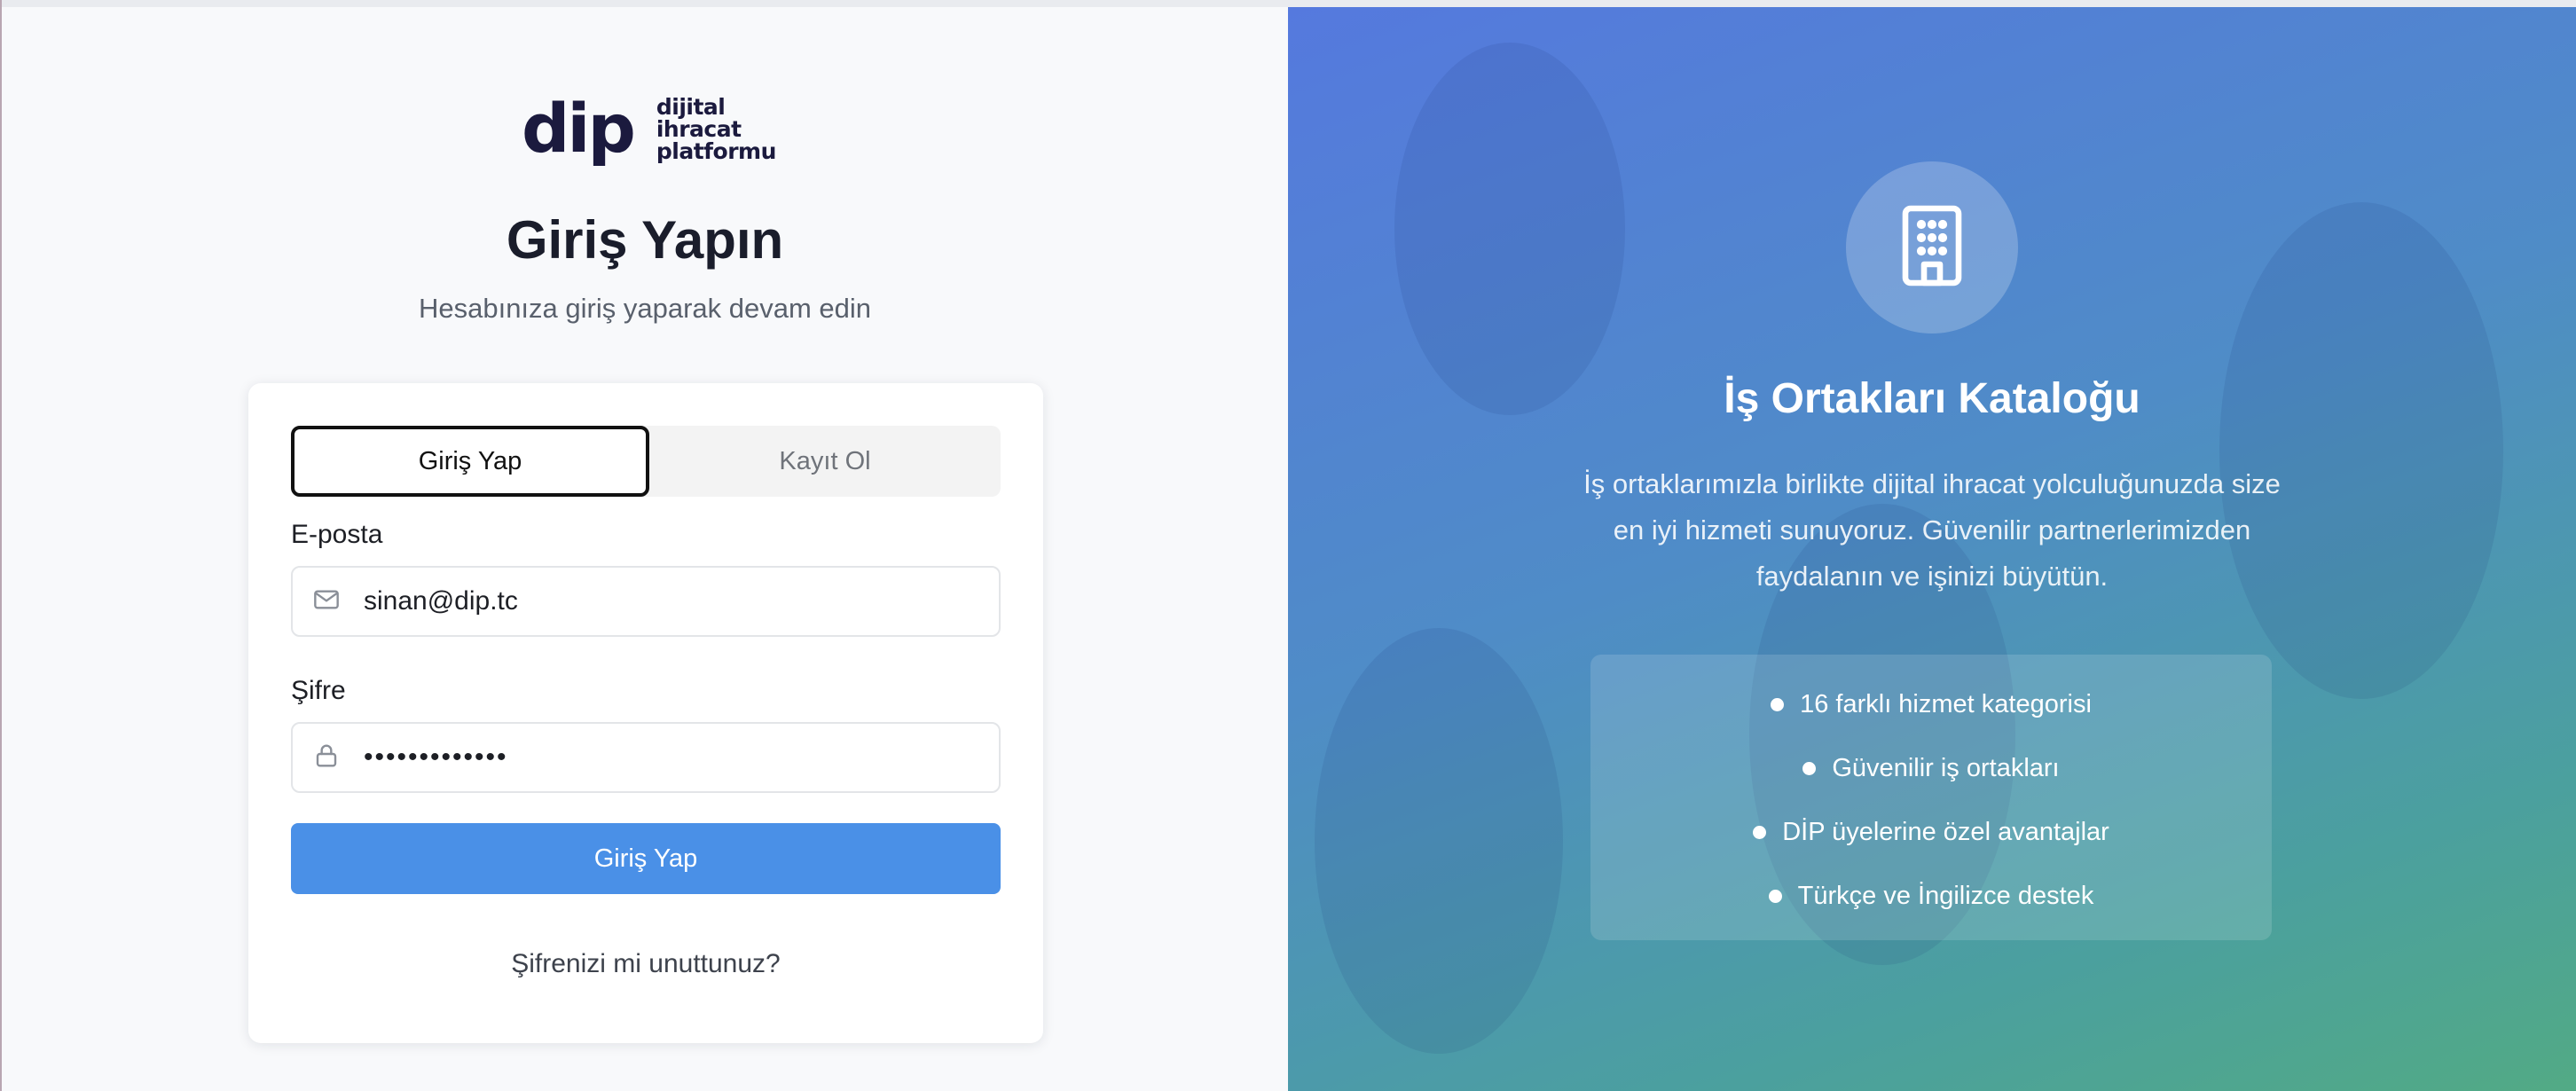  I want to click on logo-line: dijital, so click(691, 106).